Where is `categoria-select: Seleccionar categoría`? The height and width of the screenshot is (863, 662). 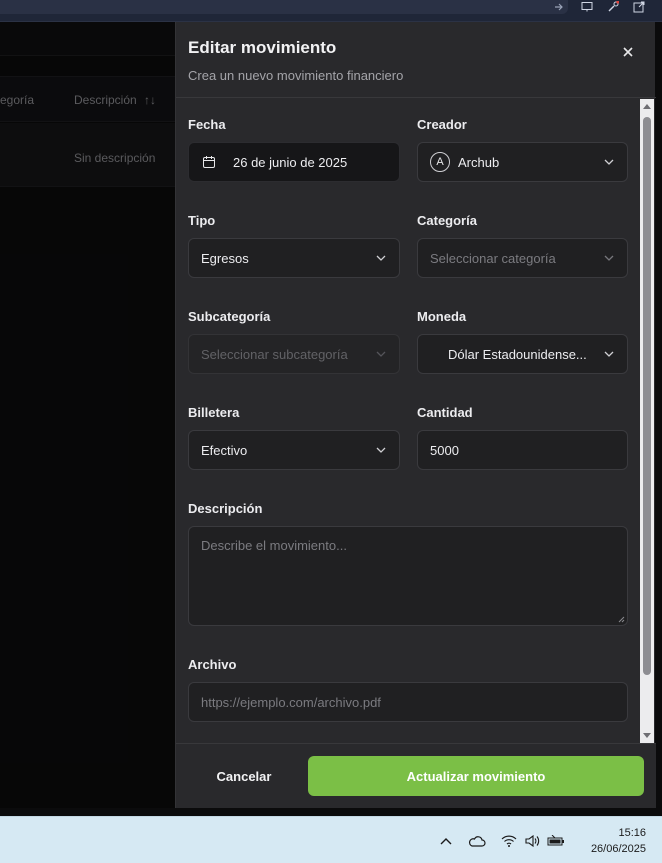
categoria-select: Seleccionar categoría is located at coordinates (522, 258).